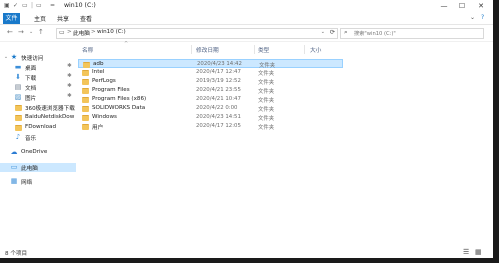 Image resolution: width=499 pixels, height=263 pixels. I want to click on sidebar-item-onedrive: ☁ OneDrive, so click(38, 152).